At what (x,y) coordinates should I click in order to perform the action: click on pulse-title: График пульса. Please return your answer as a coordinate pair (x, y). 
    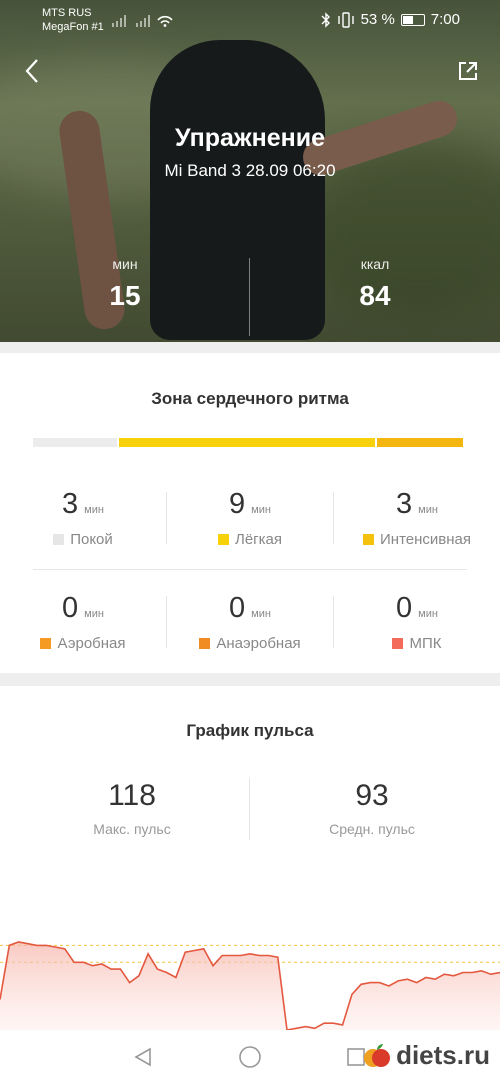
    Looking at the image, I should click on (250, 730).